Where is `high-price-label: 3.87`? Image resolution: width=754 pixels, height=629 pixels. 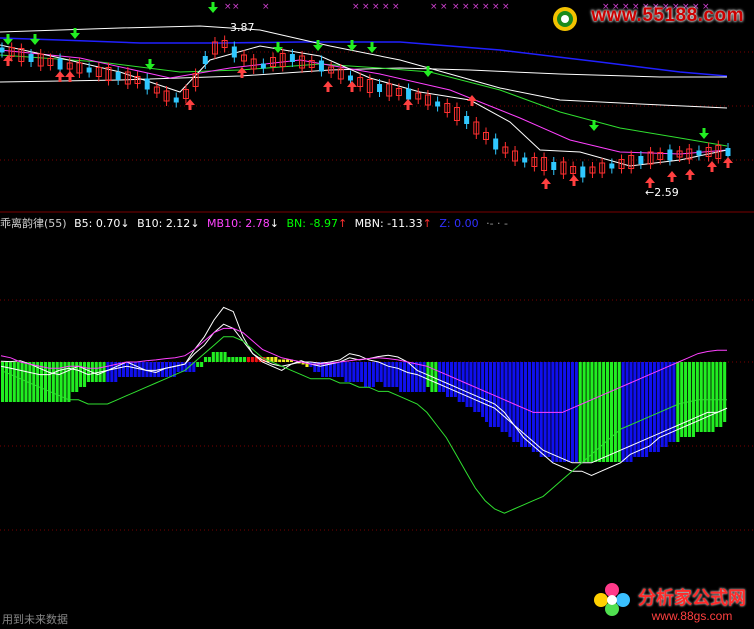
high-price-label: 3.87 is located at coordinates (242, 27).